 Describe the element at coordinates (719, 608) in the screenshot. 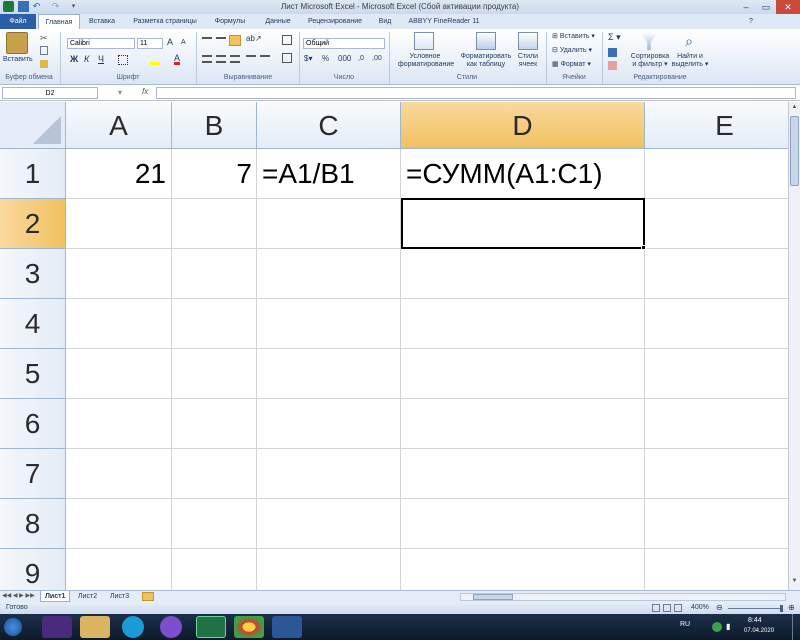

I see `zoom-out-icon: ⊖` at that location.